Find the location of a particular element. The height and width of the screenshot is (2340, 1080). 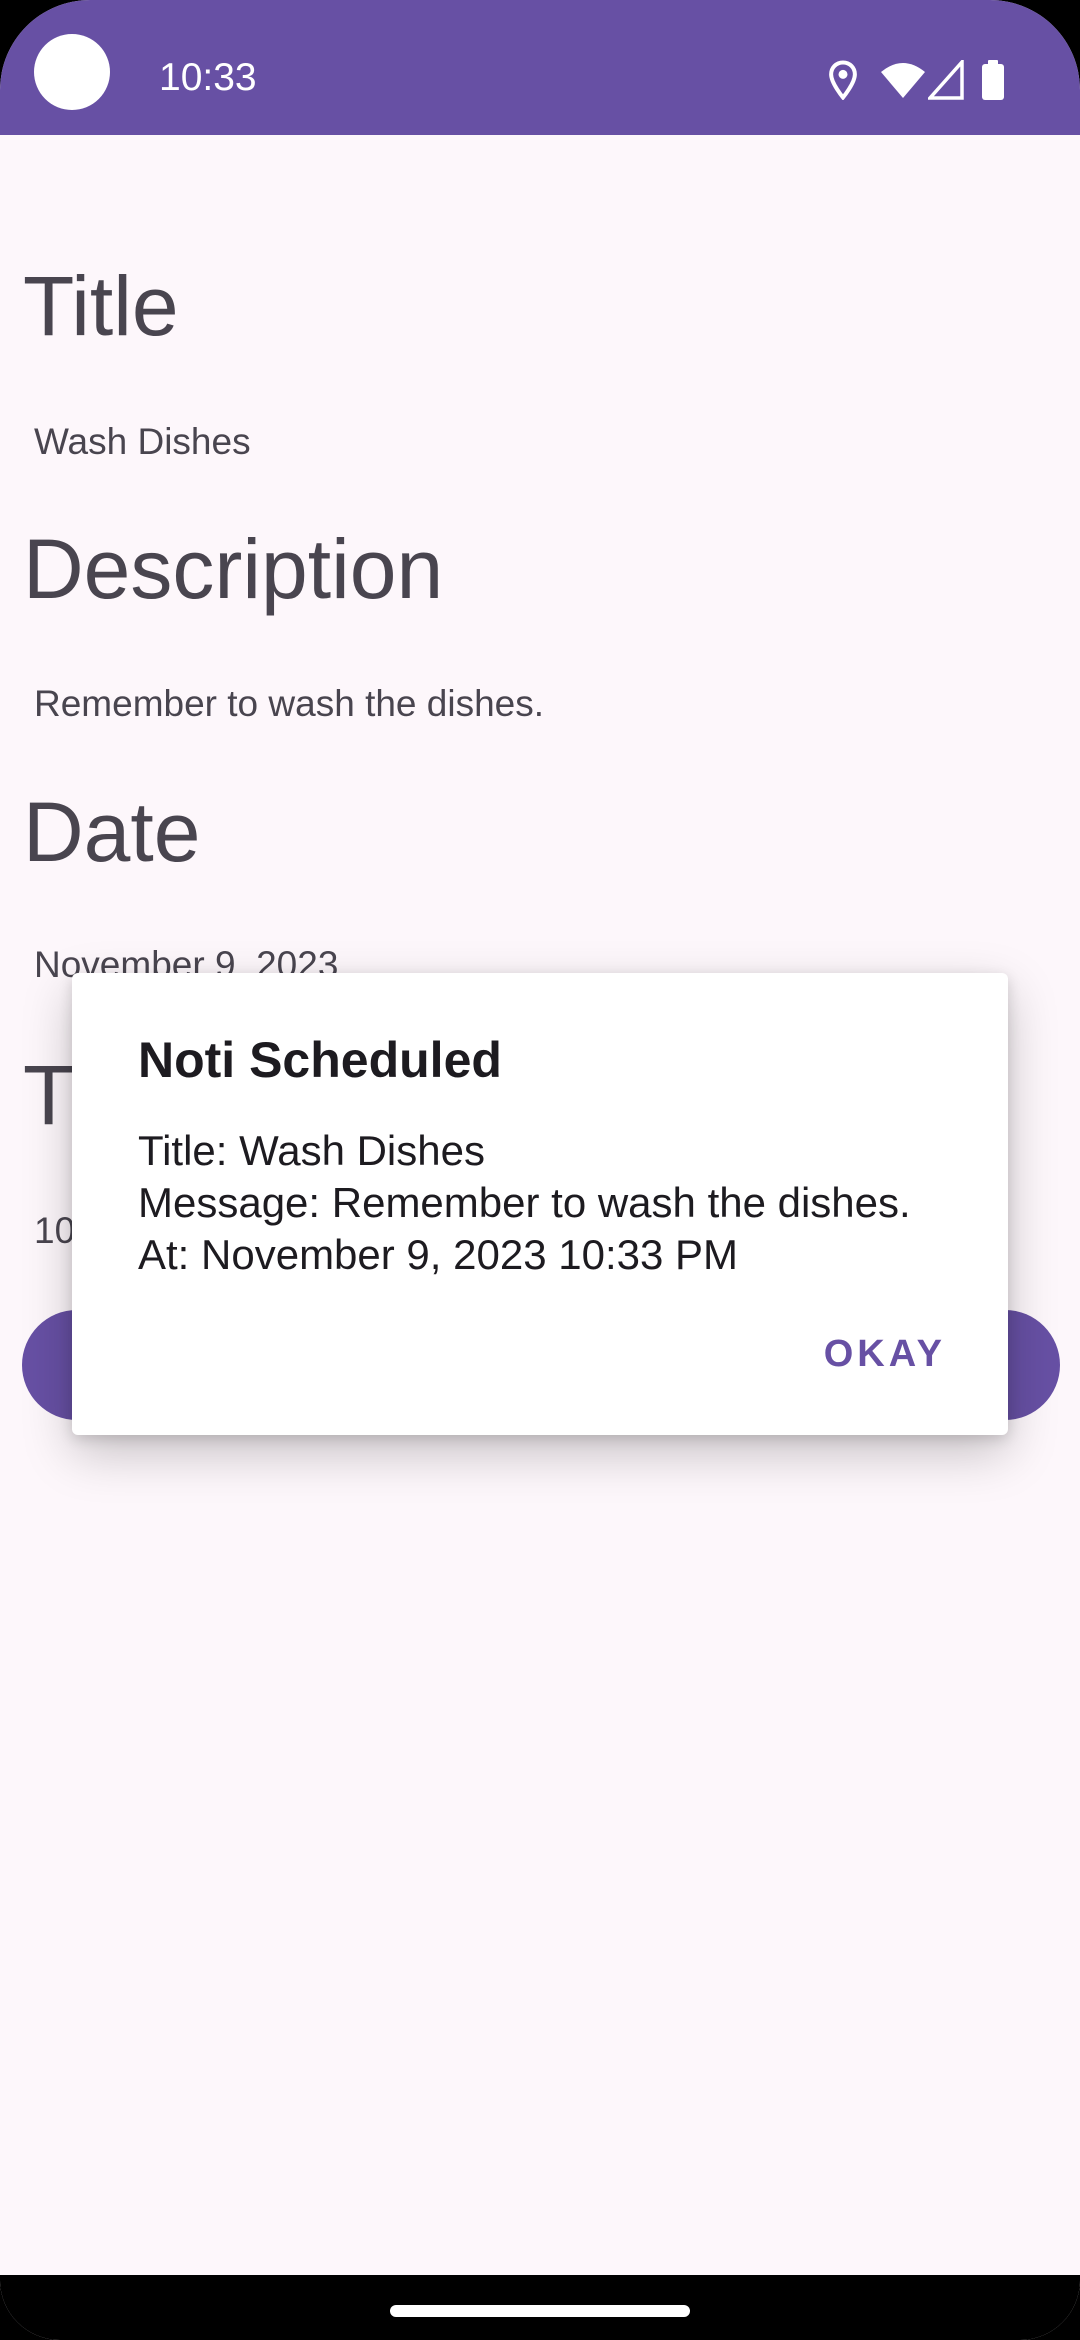

status-bar: 10:33 is located at coordinates (540, 67).